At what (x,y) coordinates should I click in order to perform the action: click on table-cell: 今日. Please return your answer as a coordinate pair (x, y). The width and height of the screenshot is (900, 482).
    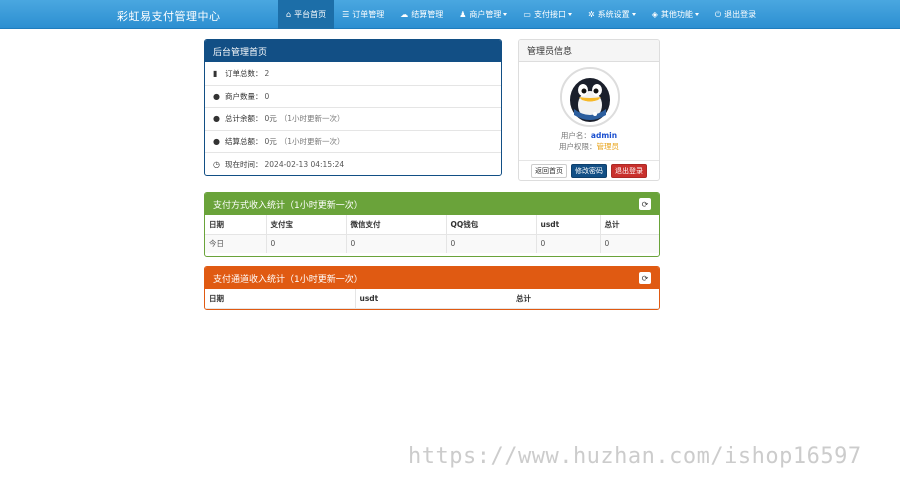
    Looking at the image, I should click on (236, 243).